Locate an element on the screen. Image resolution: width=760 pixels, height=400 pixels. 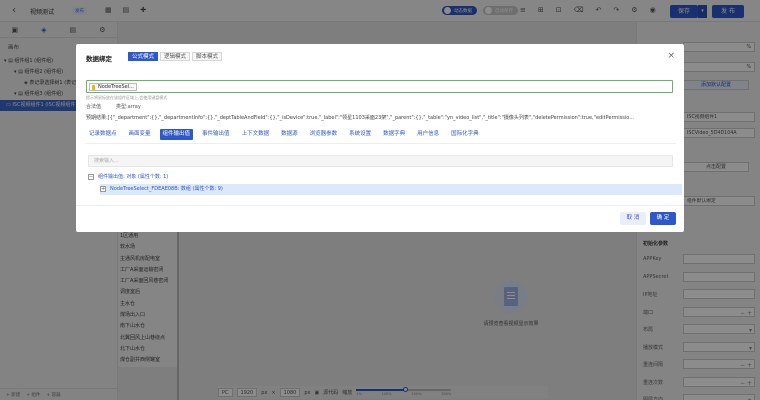
mode-tab: 脚本模式 is located at coordinates (207, 56).